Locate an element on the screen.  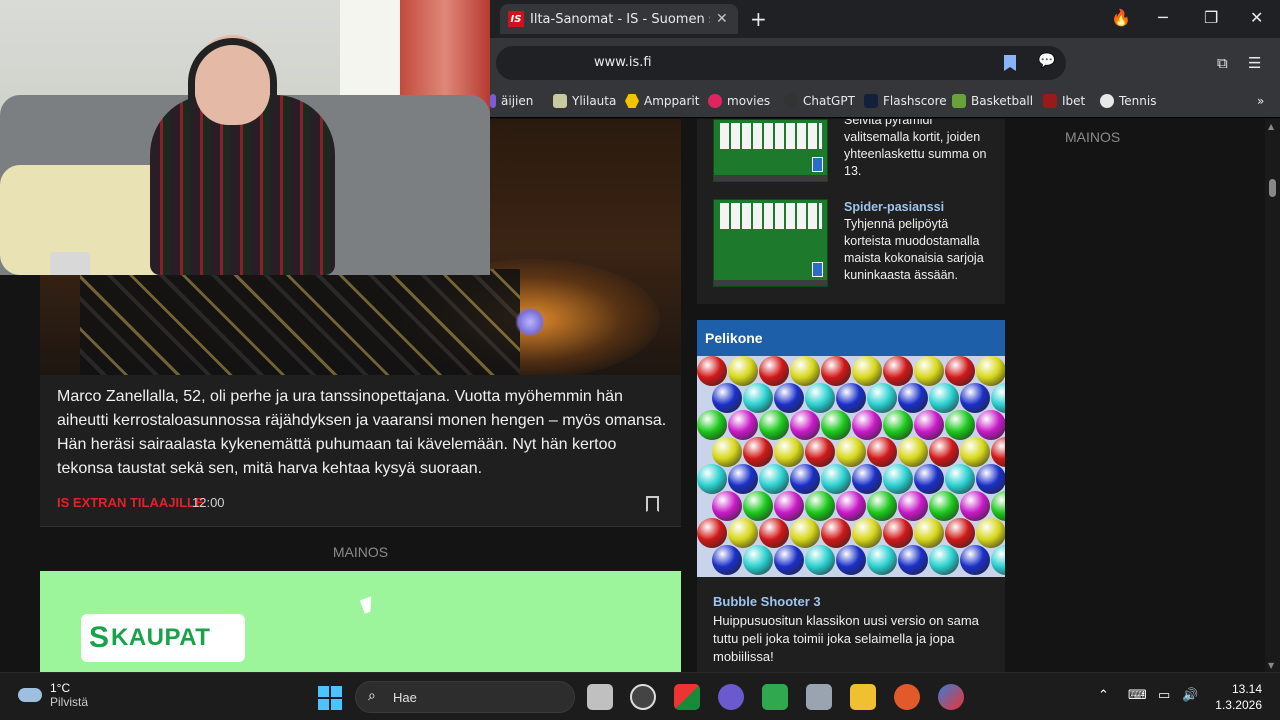
save-bookmark-icon is located at coordinates (652, 504).